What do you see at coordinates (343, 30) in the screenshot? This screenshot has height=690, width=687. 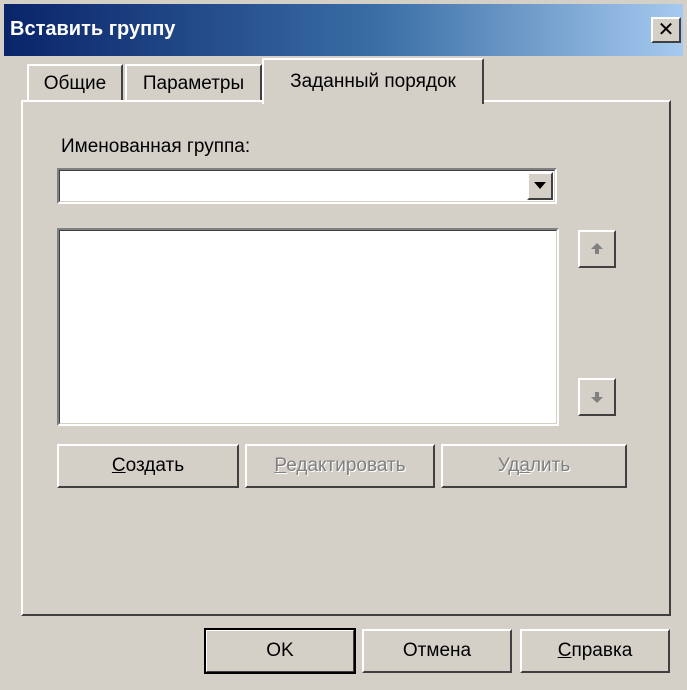 I see `title-bar: Вставить группу ✕` at bounding box center [343, 30].